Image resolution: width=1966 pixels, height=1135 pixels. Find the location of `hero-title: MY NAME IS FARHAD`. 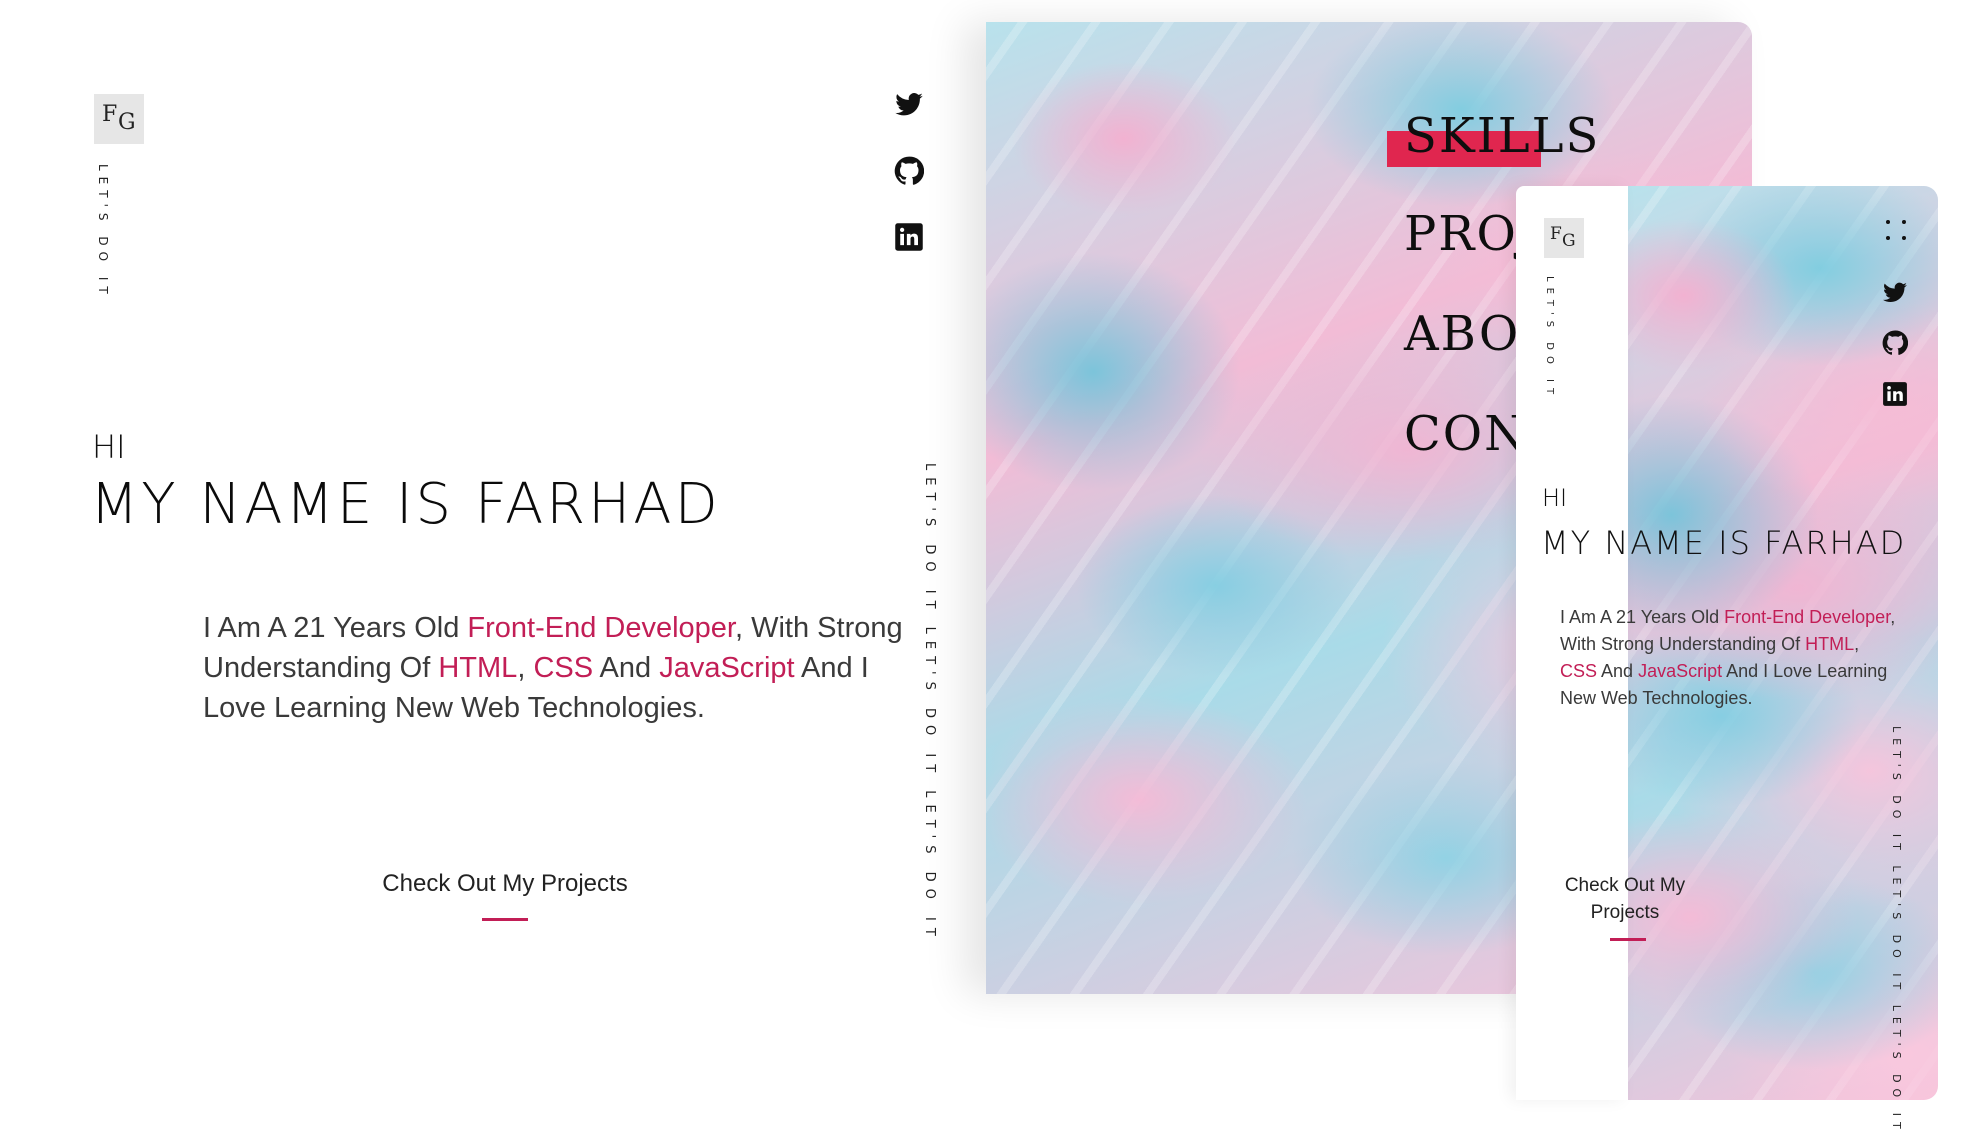

hero-title: MY NAME IS FARHAD is located at coordinates (405, 504).